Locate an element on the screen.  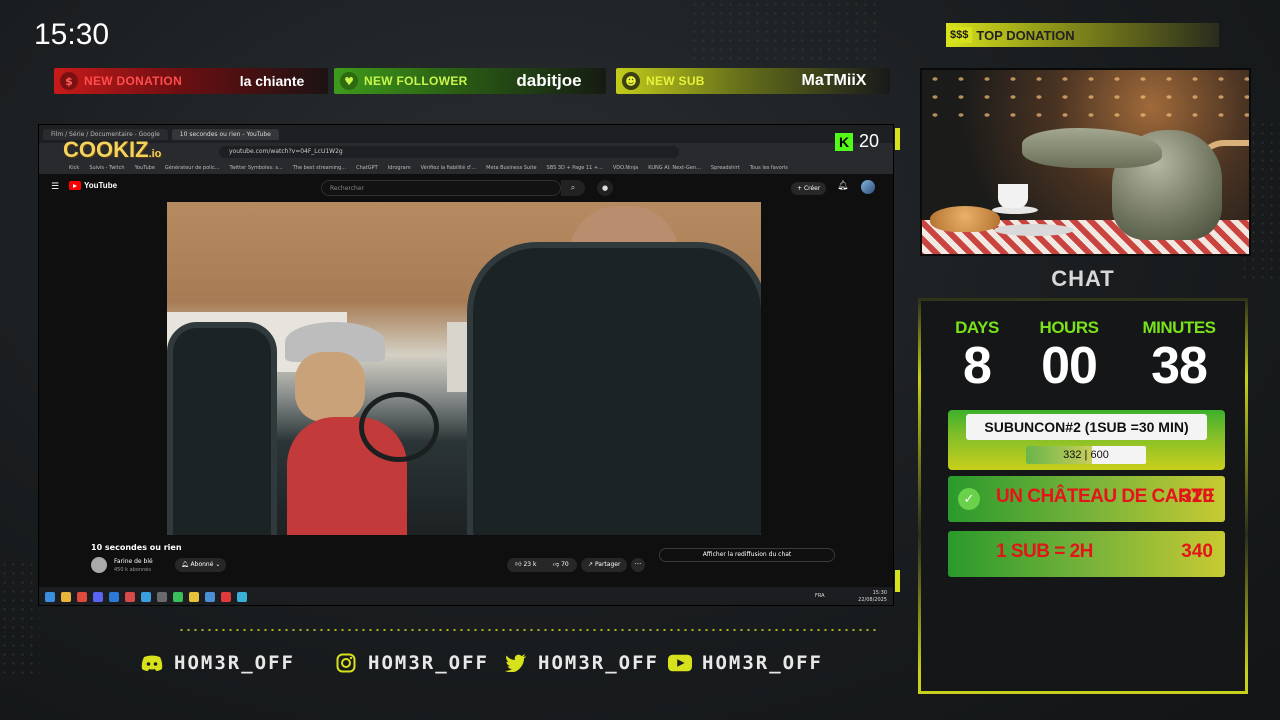
steering-wheel is located at coordinates (399, 427).